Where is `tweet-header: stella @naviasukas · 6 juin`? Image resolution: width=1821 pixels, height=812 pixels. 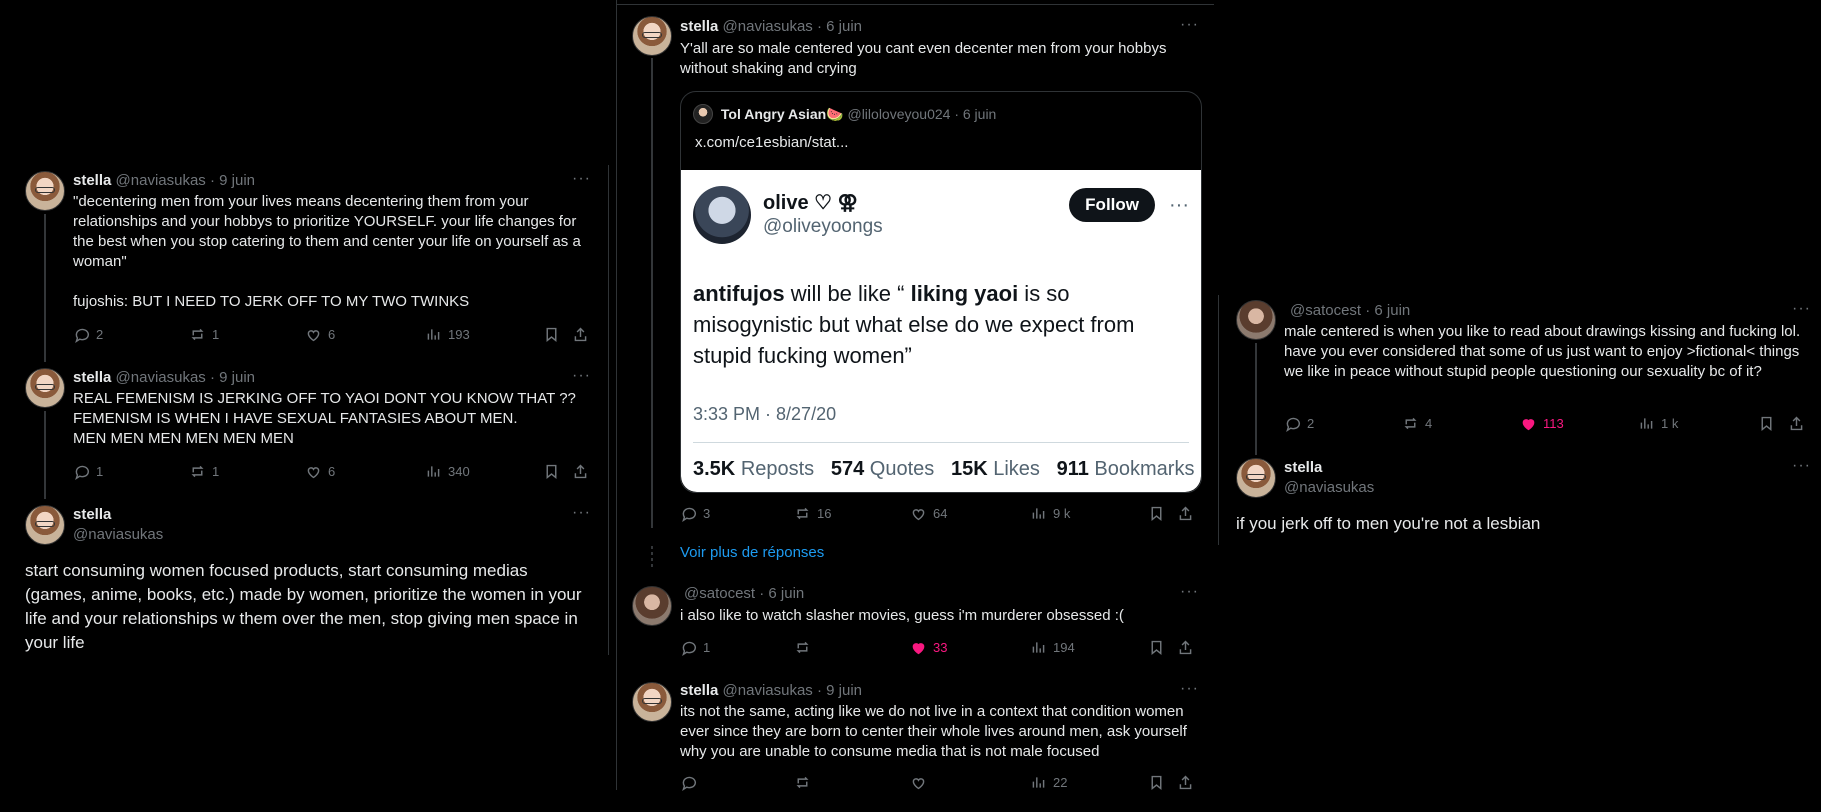
tweet-header: stella @naviasukas · 6 juin is located at coordinates (771, 26).